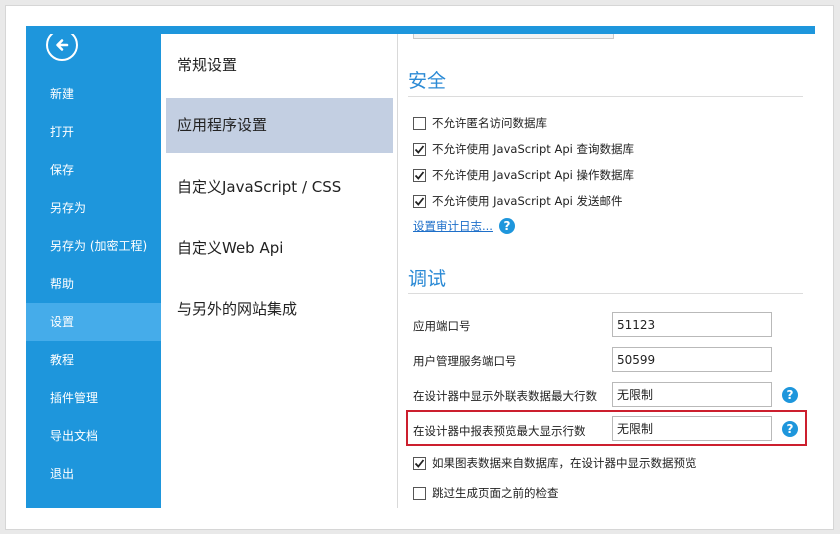 Image resolution: width=840 pixels, height=534 pixels. Describe the element at coordinates (692, 428) in the screenshot. I see `report-preview-max-rows-input` at that location.